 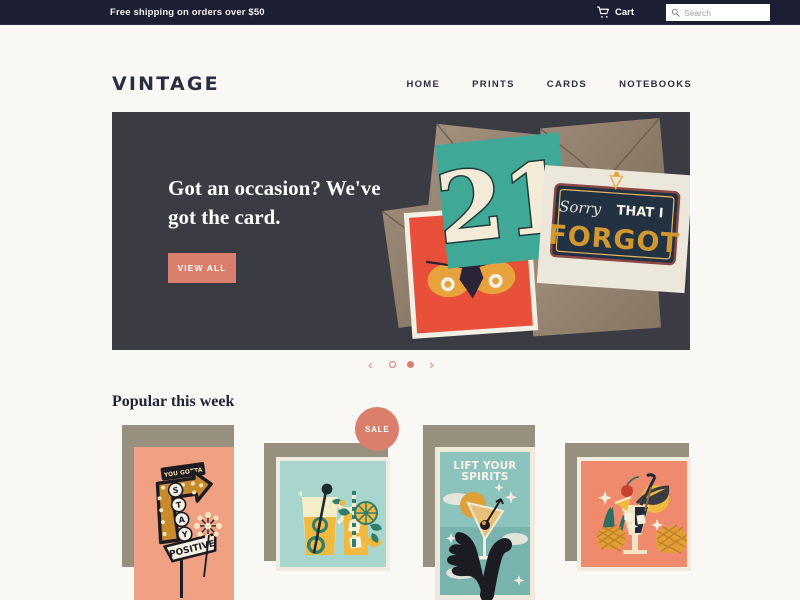 What do you see at coordinates (675, 12) in the screenshot?
I see `search-icon` at bounding box center [675, 12].